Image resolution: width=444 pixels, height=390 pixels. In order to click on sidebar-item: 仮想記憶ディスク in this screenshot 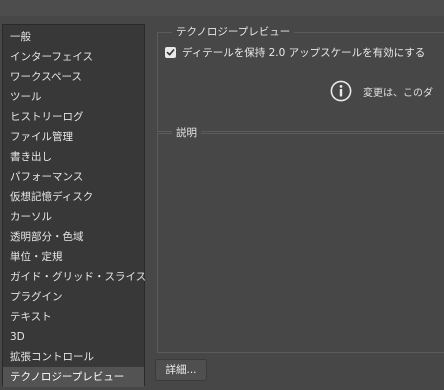, I will do `click(73, 197)`.